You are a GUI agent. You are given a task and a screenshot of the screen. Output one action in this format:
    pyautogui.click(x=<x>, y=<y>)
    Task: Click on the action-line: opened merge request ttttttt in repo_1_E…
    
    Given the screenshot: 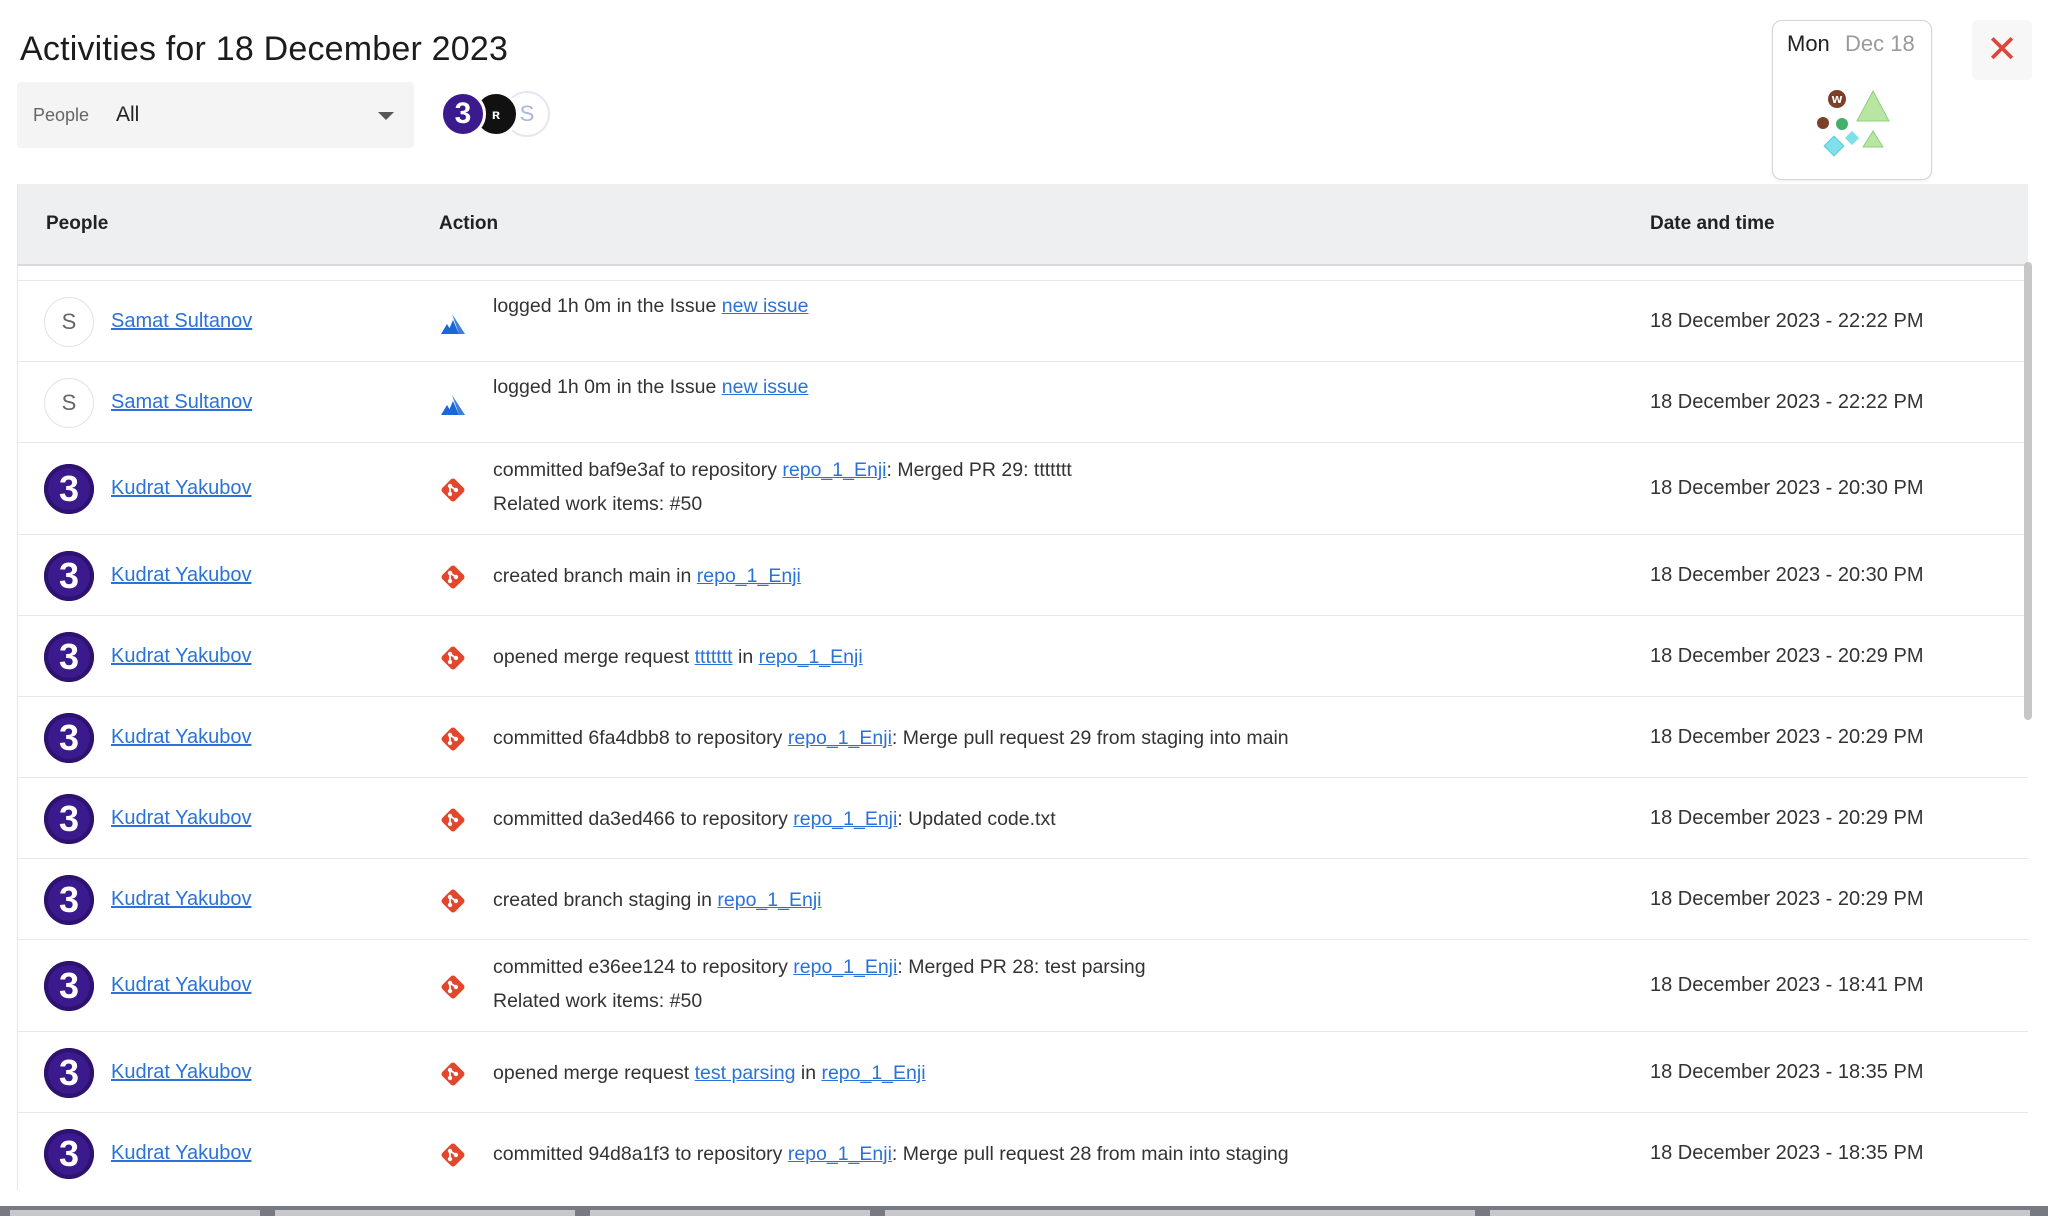 What is the action you would take?
    pyautogui.click(x=678, y=657)
    